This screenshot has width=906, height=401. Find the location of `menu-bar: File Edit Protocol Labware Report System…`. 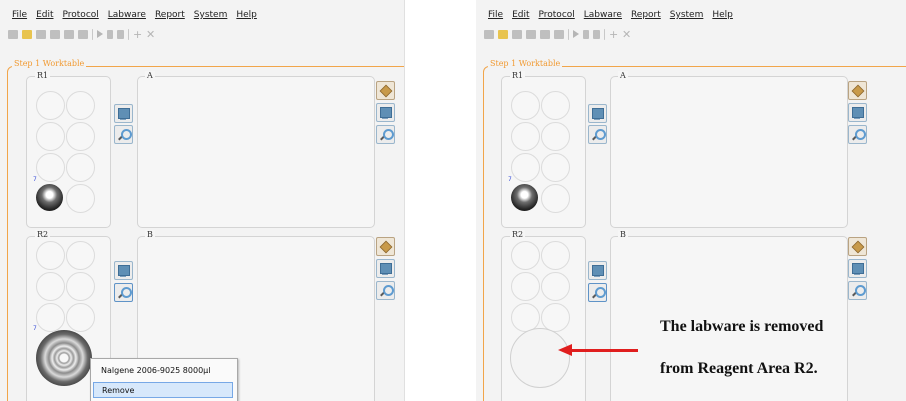

menu-bar: File Edit Protocol Labware Report System… is located at coordinates (604, 17).